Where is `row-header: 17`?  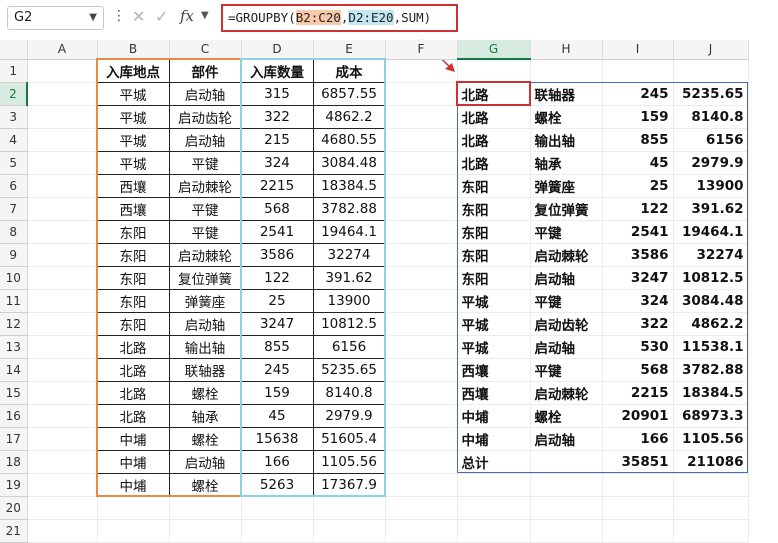 row-header: 17 is located at coordinates (14, 439).